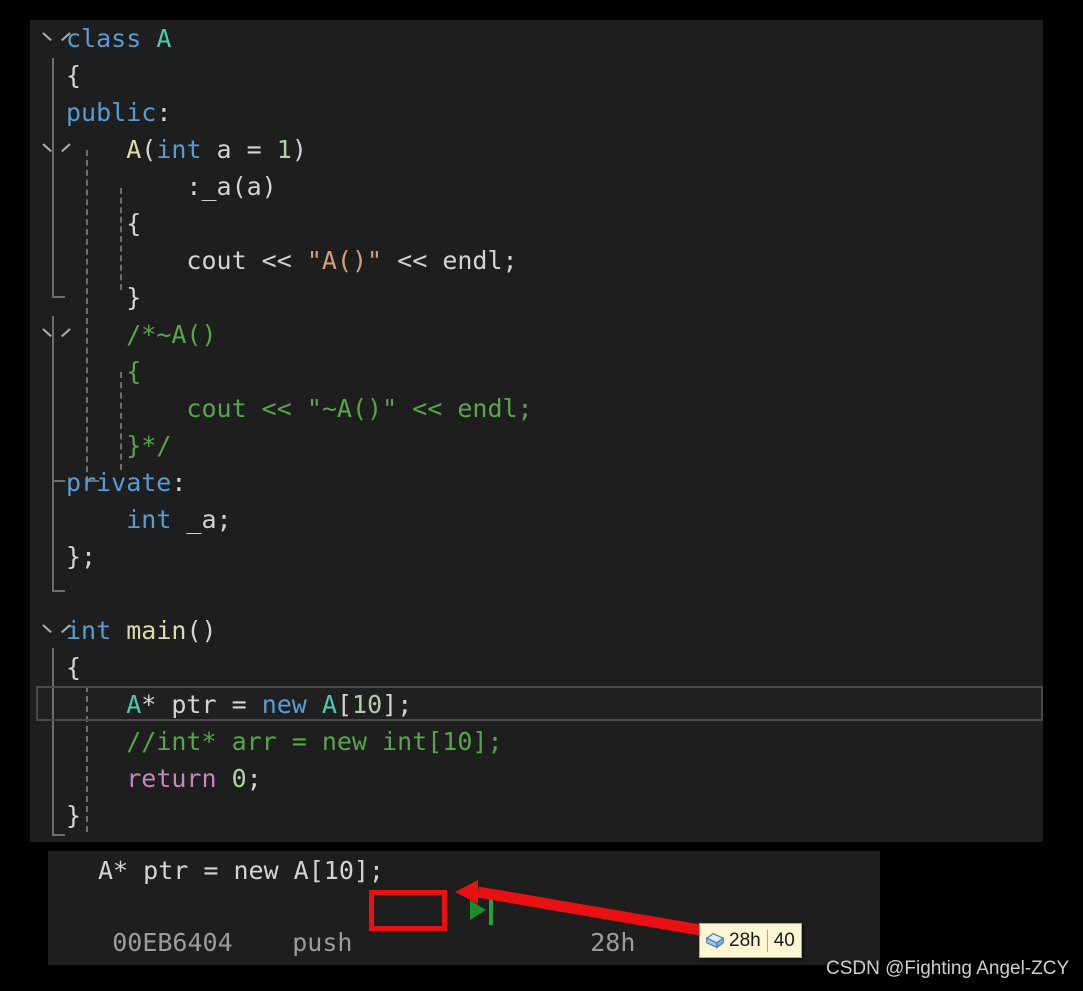  Describe the element at coordinates (254, 778) in the screenshot. I see `code-token: ;` at that location.